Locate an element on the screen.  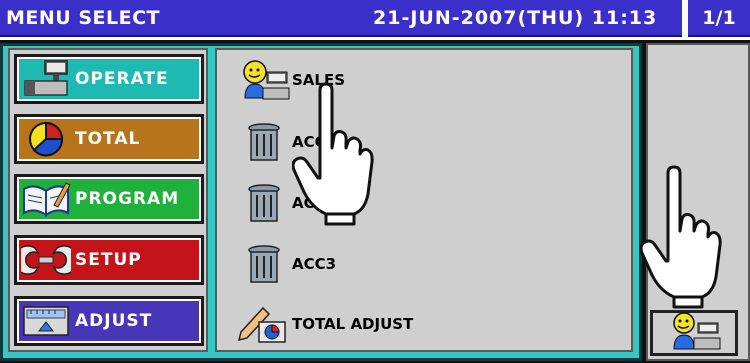
program-button: PROGRAM is located at coordinates (109, 199).